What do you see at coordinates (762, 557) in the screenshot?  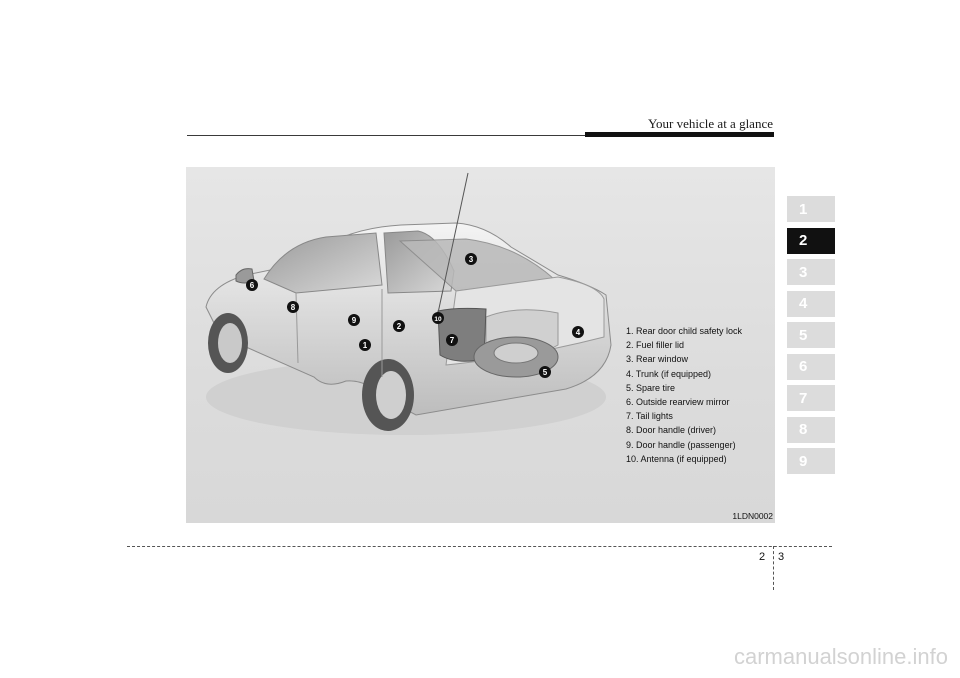 I see `page-chapter: 2` at bounding box center [762, 557].